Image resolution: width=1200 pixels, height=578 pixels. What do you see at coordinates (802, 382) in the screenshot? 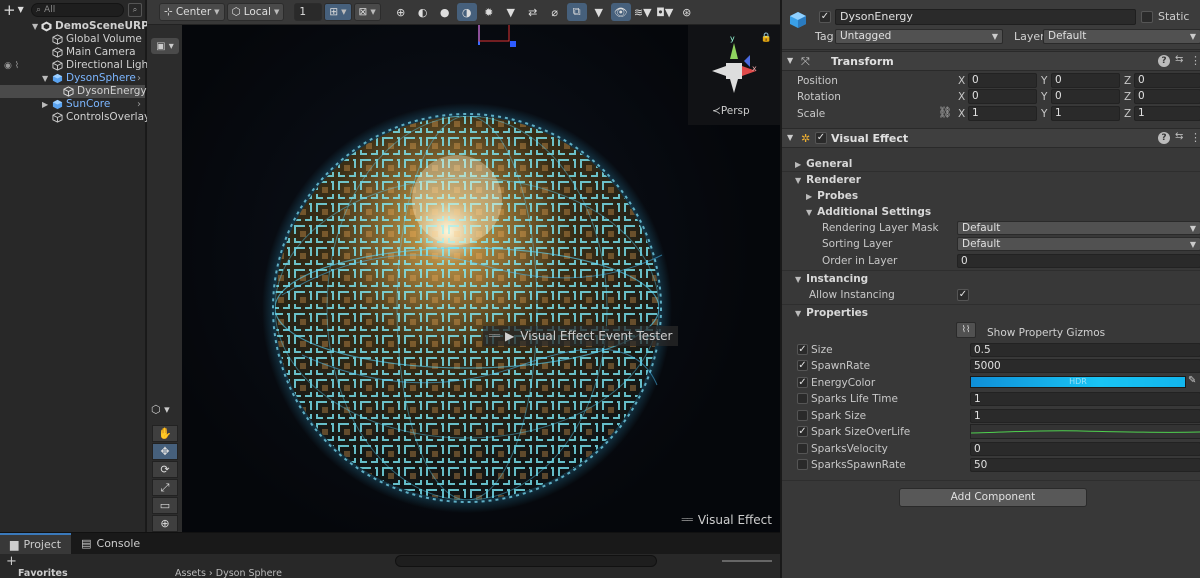
I see `energycolor-override-checkbox: ✓` at bounding box center [802, 382].